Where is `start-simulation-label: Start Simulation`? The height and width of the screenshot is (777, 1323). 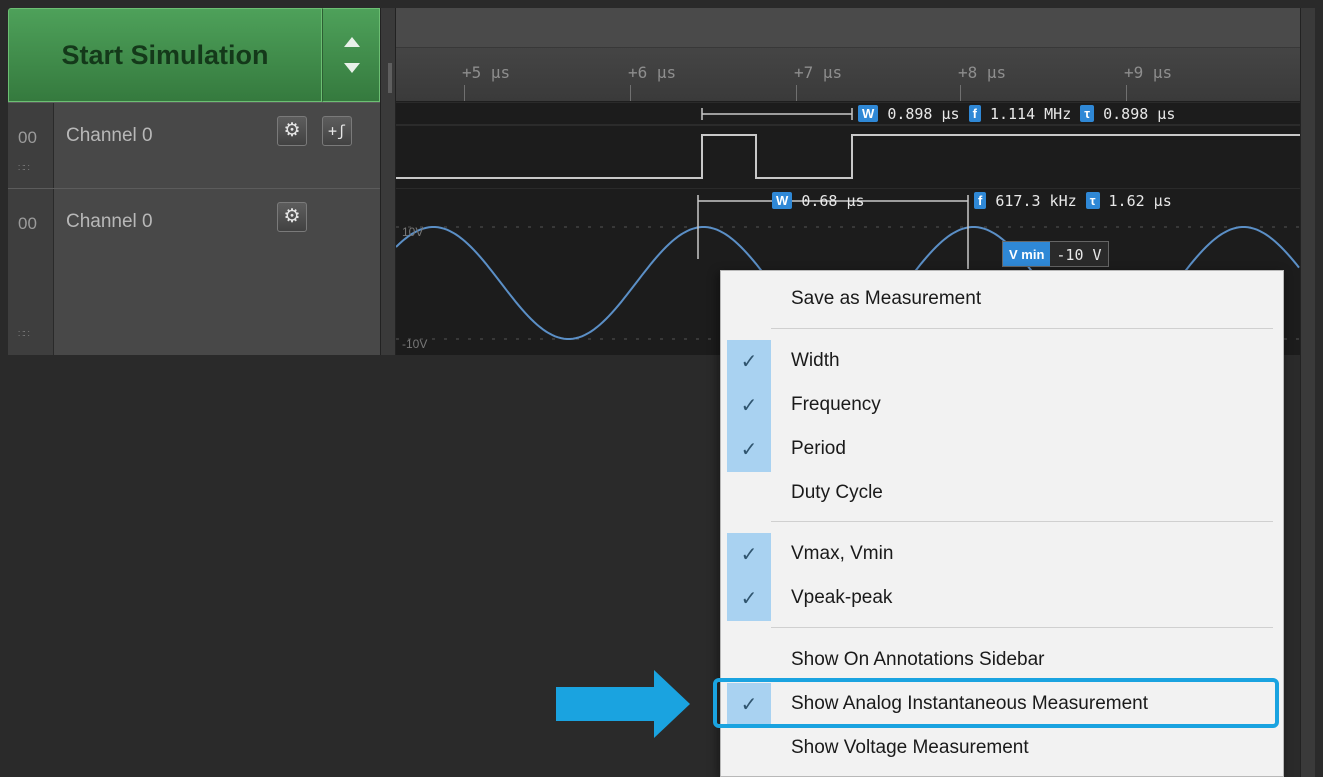 start-simulation-label: Start Simulation is located at coordinates (165, 54).